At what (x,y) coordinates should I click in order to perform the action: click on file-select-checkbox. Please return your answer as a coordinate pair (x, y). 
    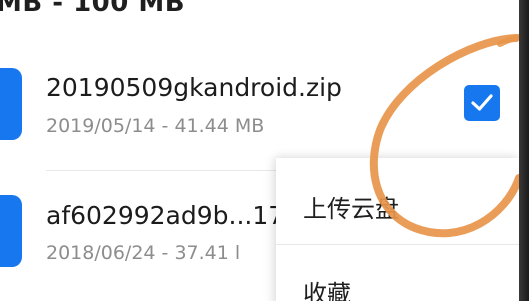
    Looking at the image, I should click on (482, 103).